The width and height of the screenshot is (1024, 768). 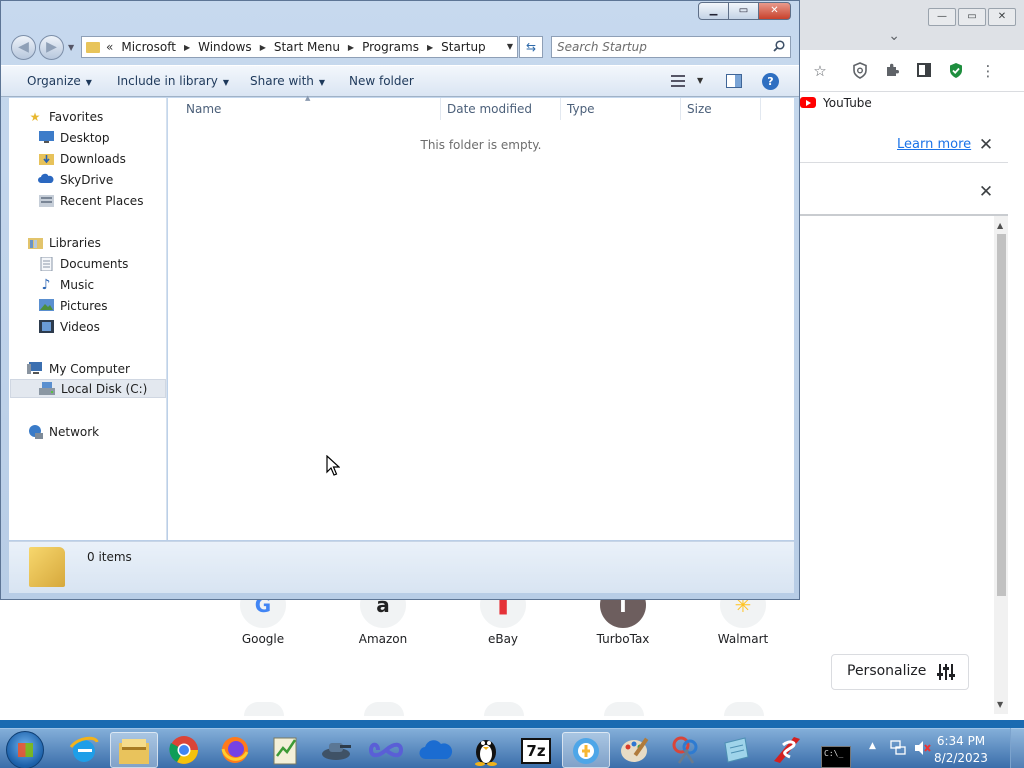 What do you see at coordinates (961, 741) in the screenshot?
I see `clock-time: 6:34 PM` at bounding box center [961, 741].